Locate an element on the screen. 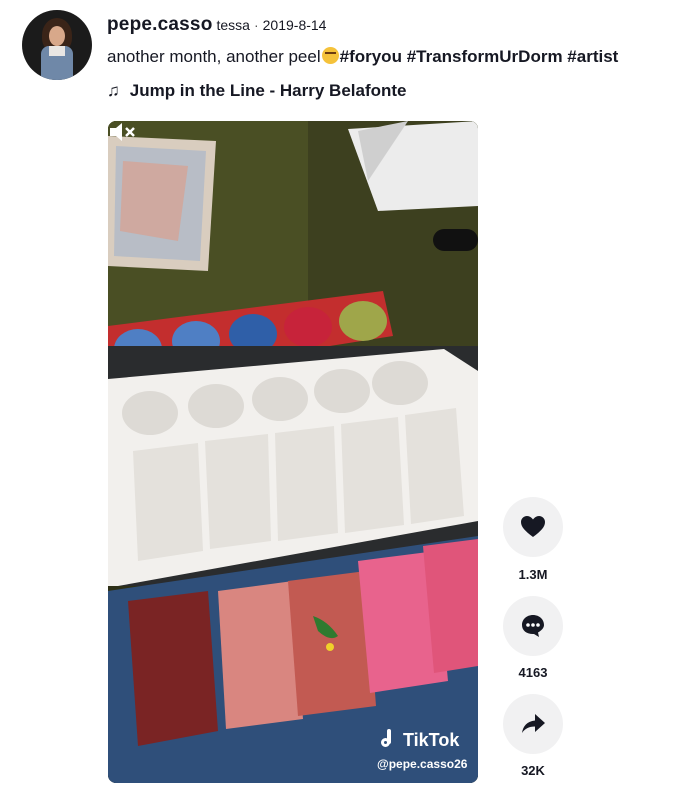  avatar-face is located at coordinates (57, 36).